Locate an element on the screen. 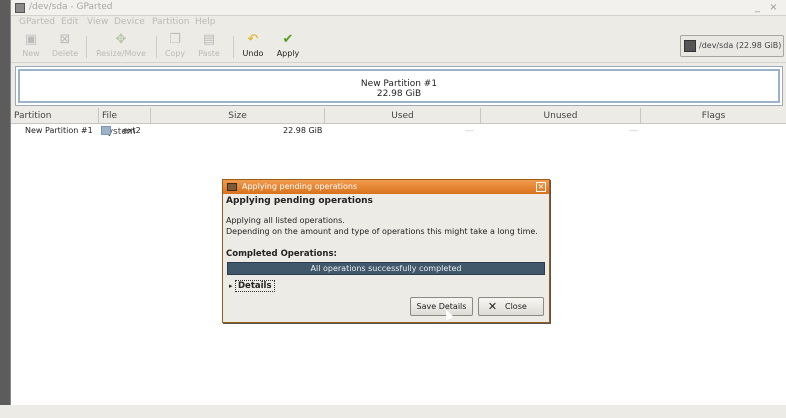  window-title: /dev/sda - GParted is located at coordinates (71, 7).